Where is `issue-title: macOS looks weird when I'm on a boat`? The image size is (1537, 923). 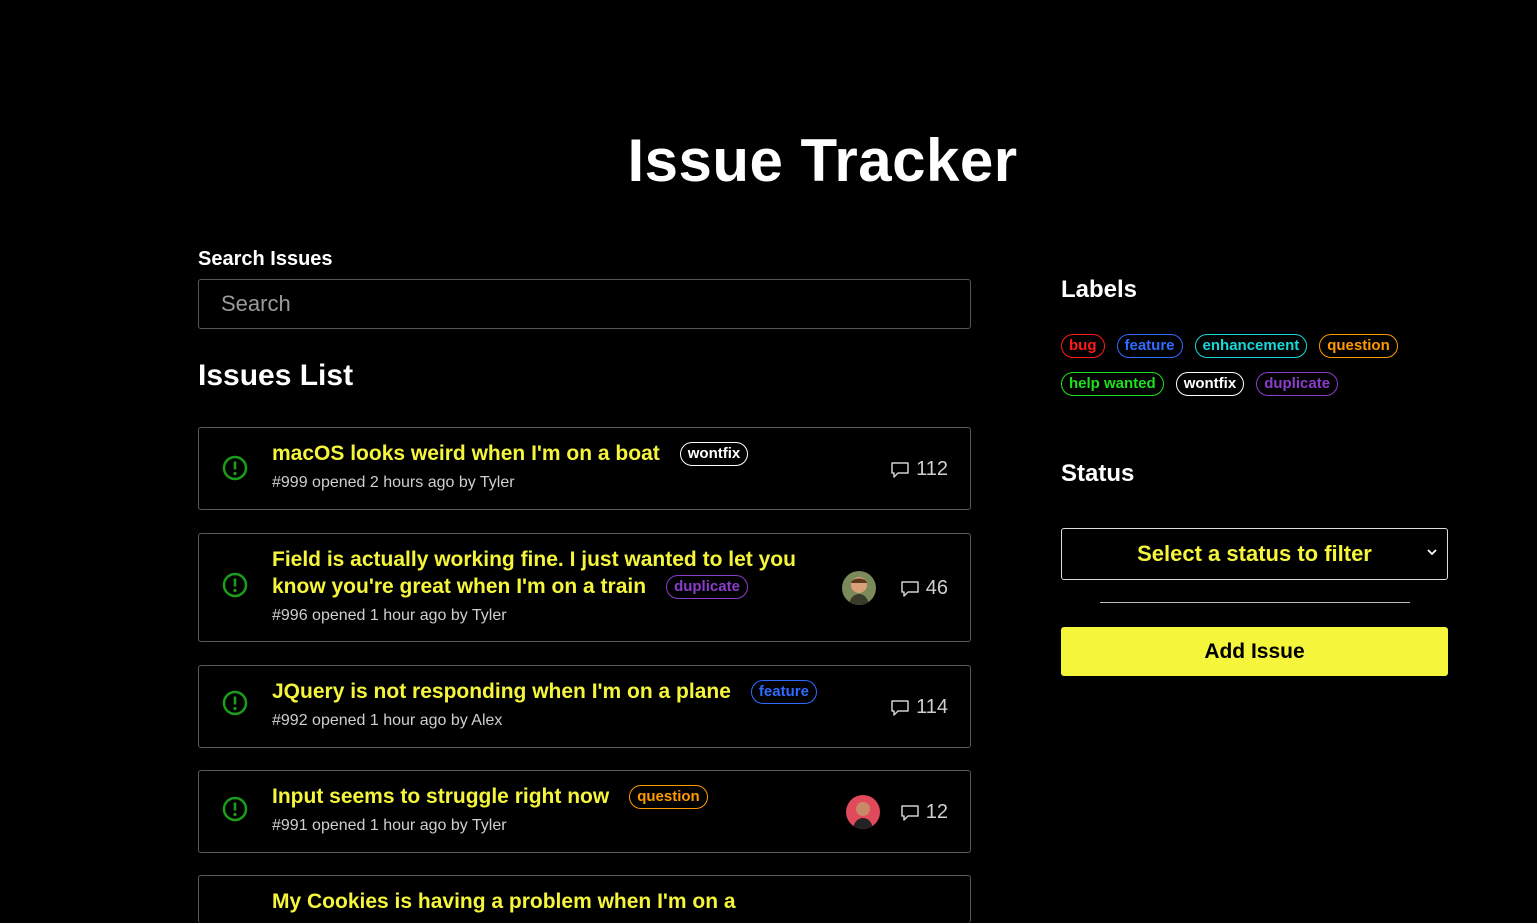 issue-title: macOS looks weird when I'm on a boat is located at coordinates (466, 453).